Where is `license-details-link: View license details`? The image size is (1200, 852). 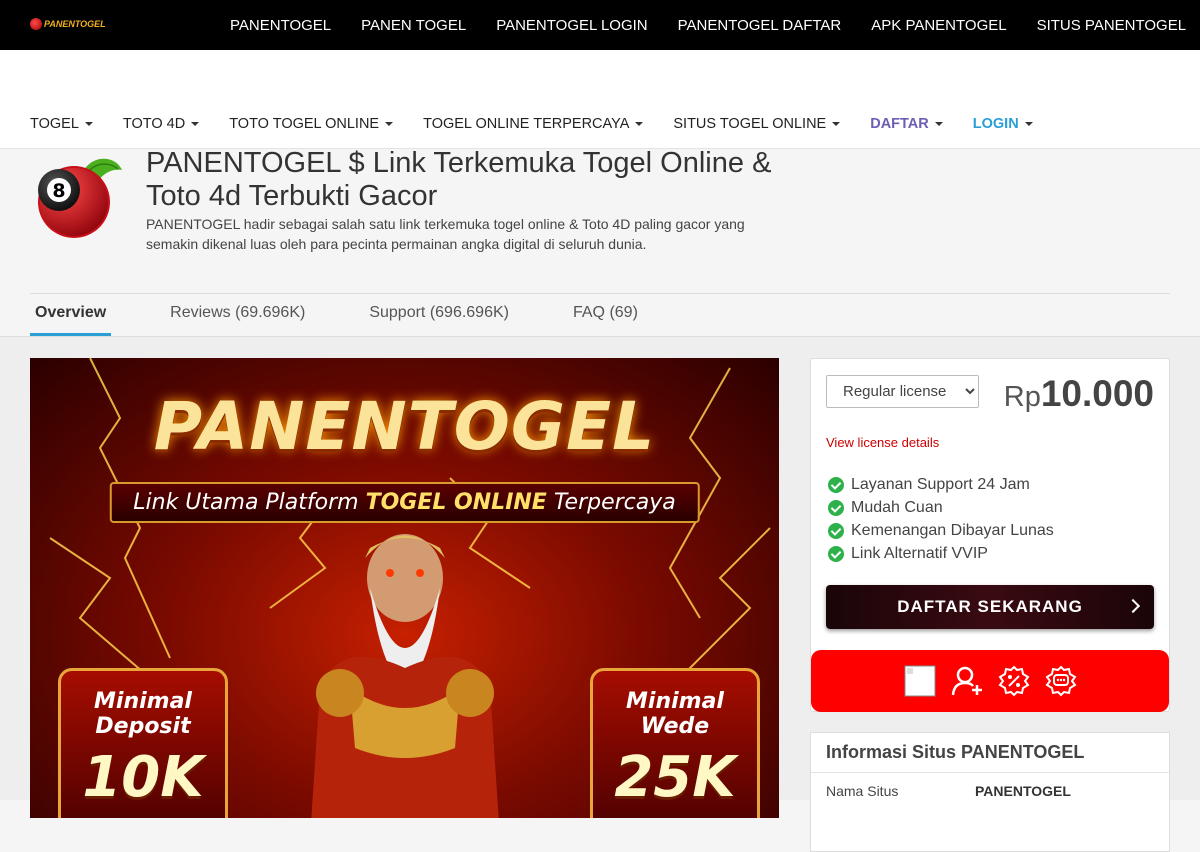
license-details-link: View license details is located at coordinates (882, 442).